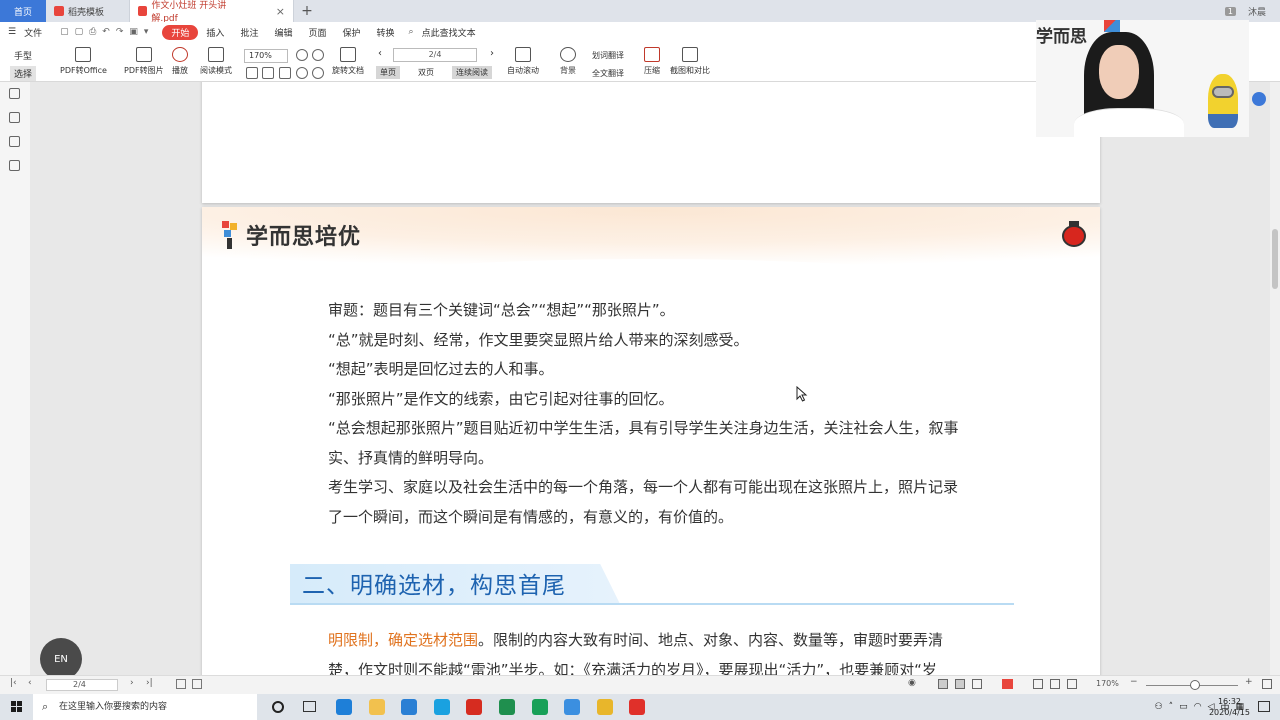  Describe the element at coordinates (23, 55) in the screenshot. I see `hand-tool: 手型` at that location.